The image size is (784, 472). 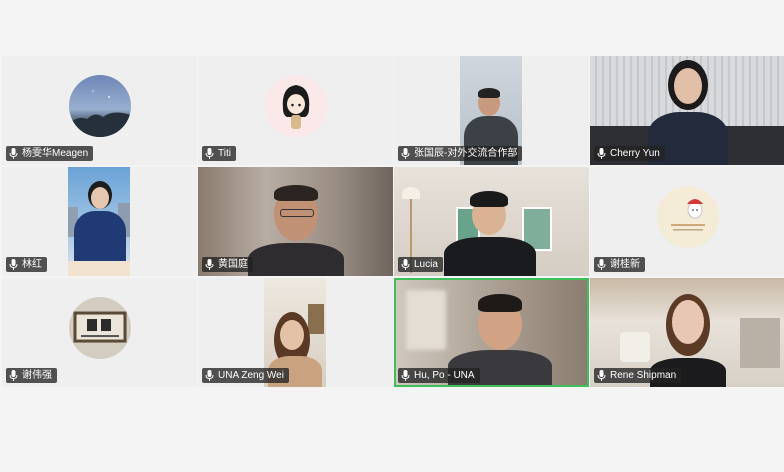 I want to click on participant-tile-1: 杨雯华Meagen, so click(x=99, y=110).